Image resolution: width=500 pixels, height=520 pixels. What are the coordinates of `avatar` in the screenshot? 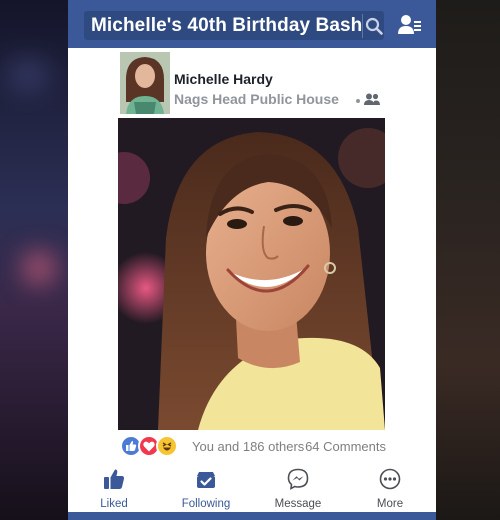 It's located at (145, 83).